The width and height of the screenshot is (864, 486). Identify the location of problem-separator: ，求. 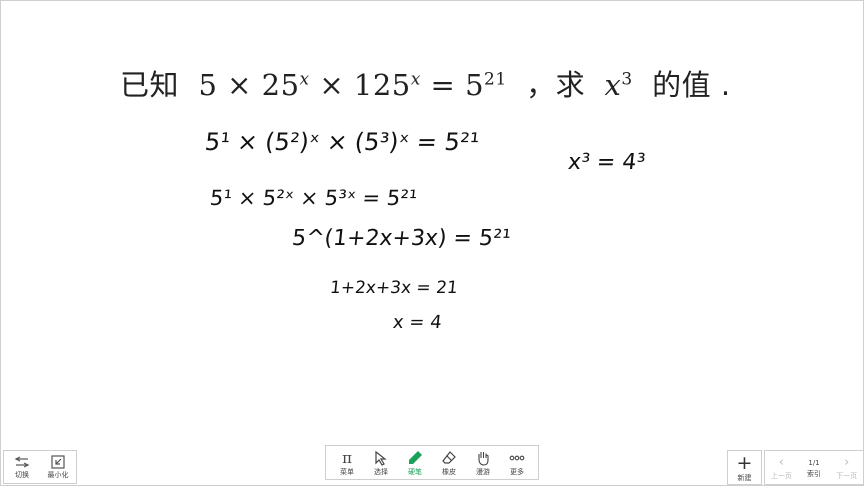
(556, 85).